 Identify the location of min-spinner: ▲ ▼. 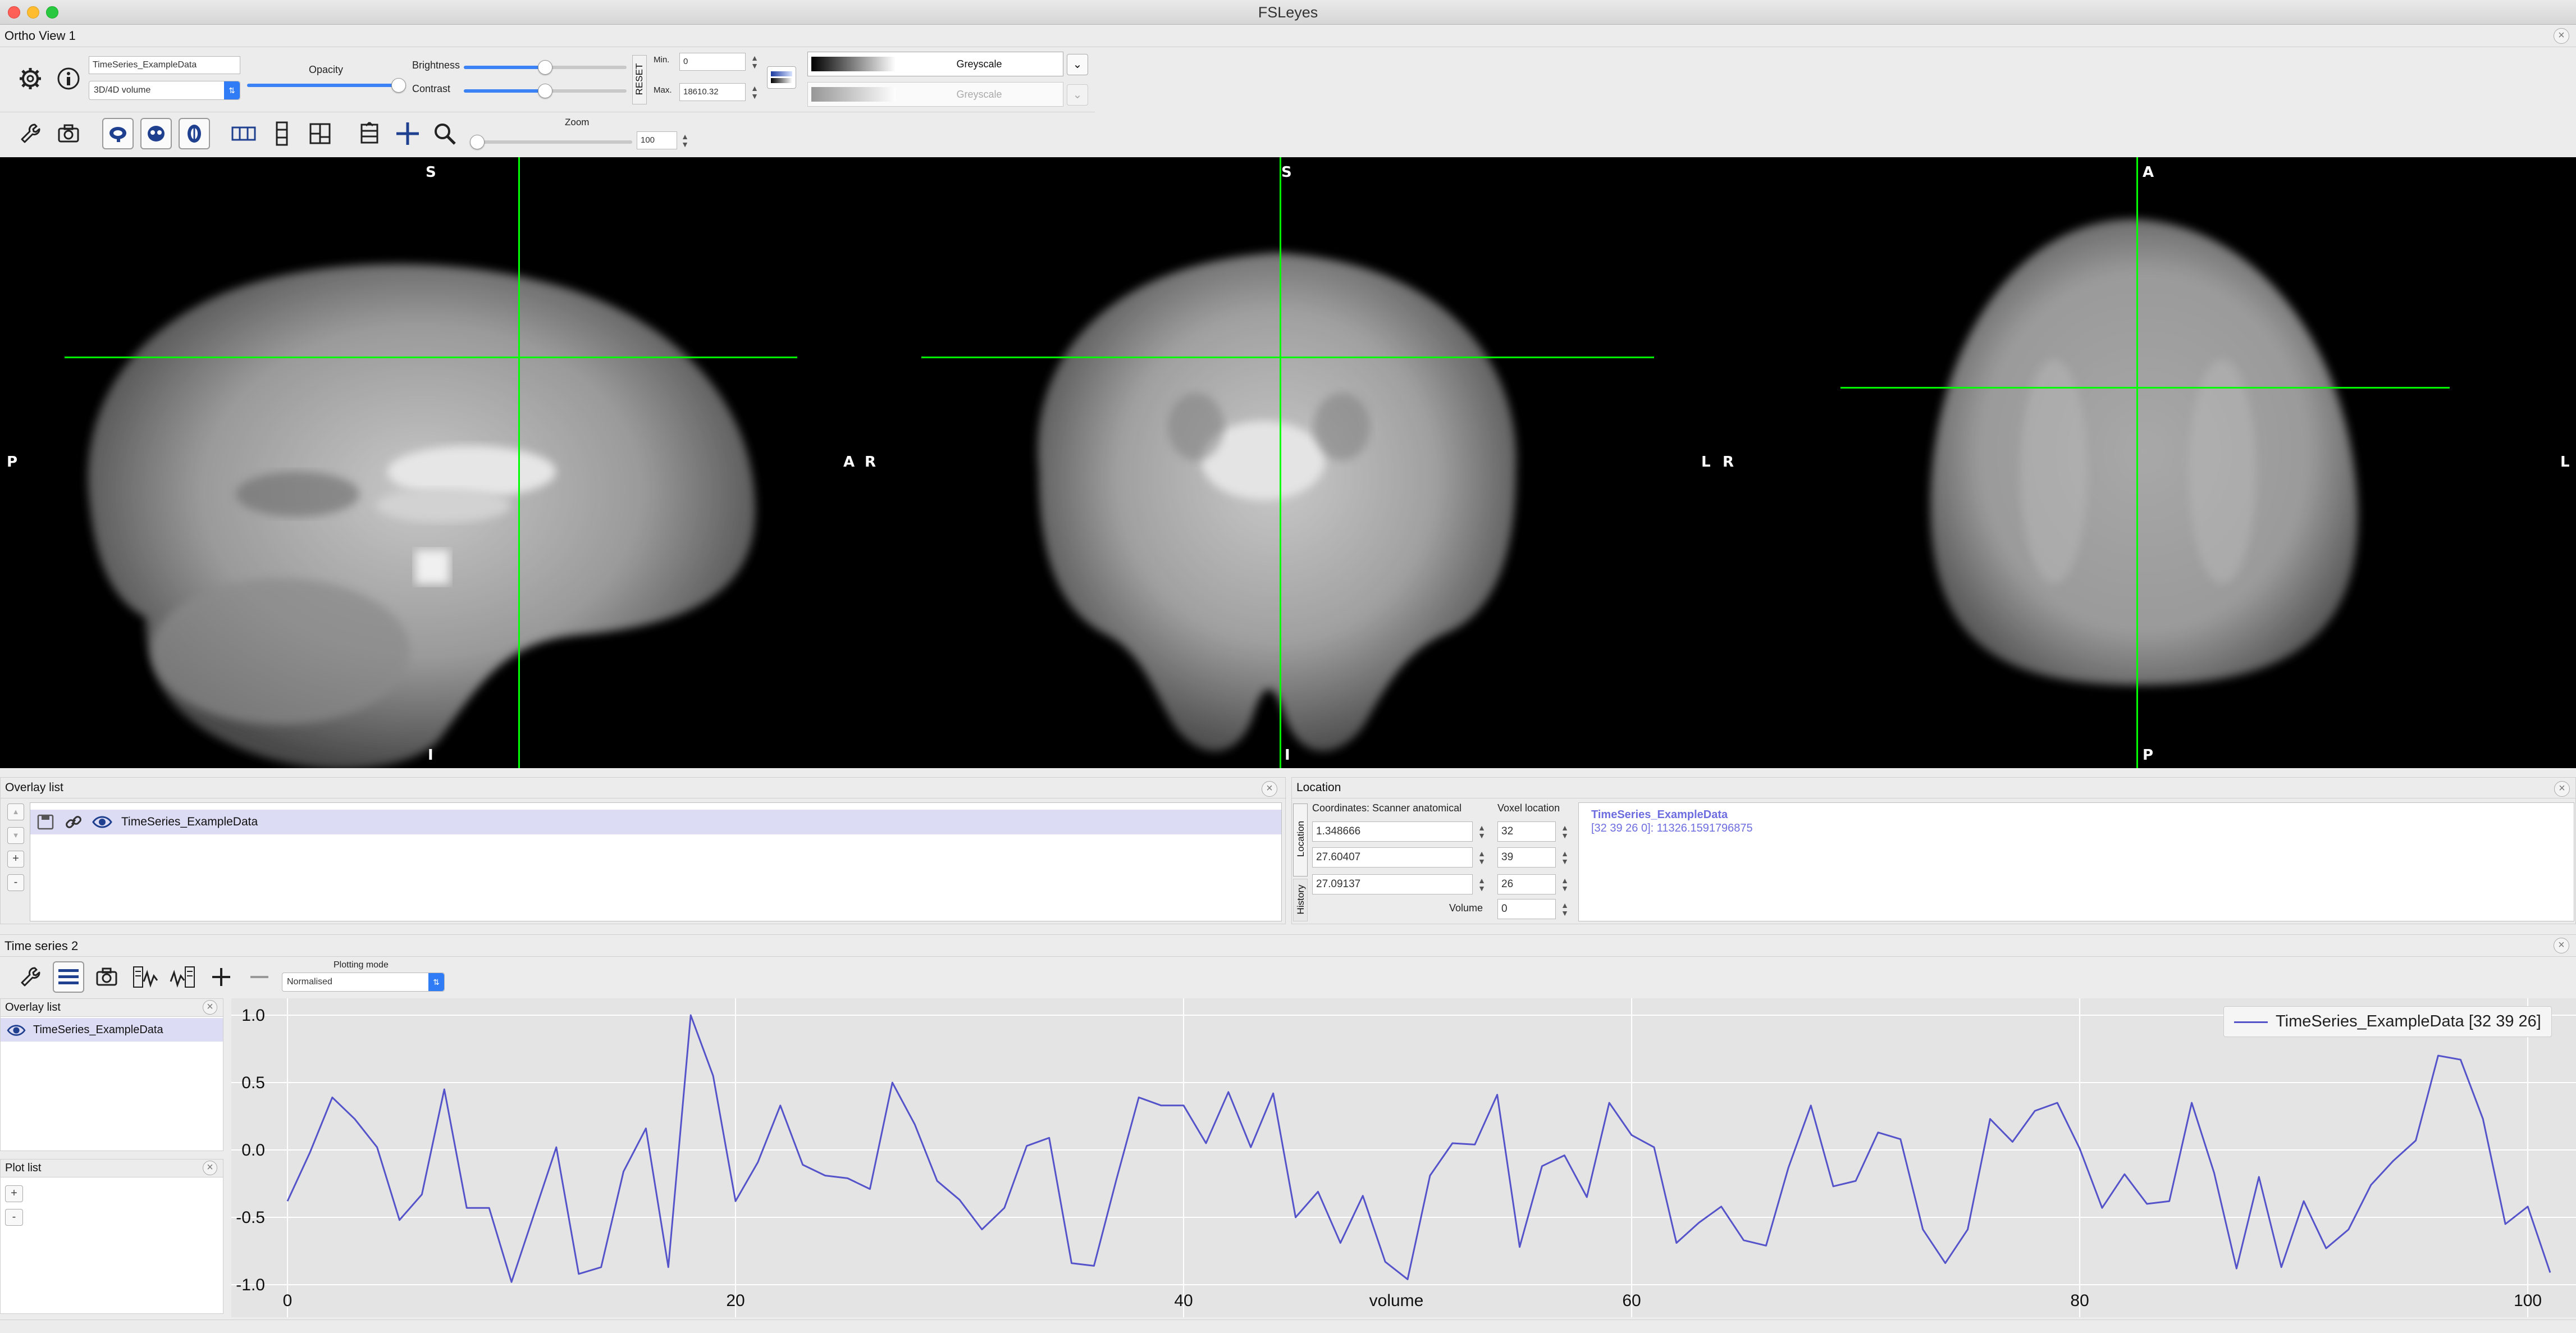
(754, 62).